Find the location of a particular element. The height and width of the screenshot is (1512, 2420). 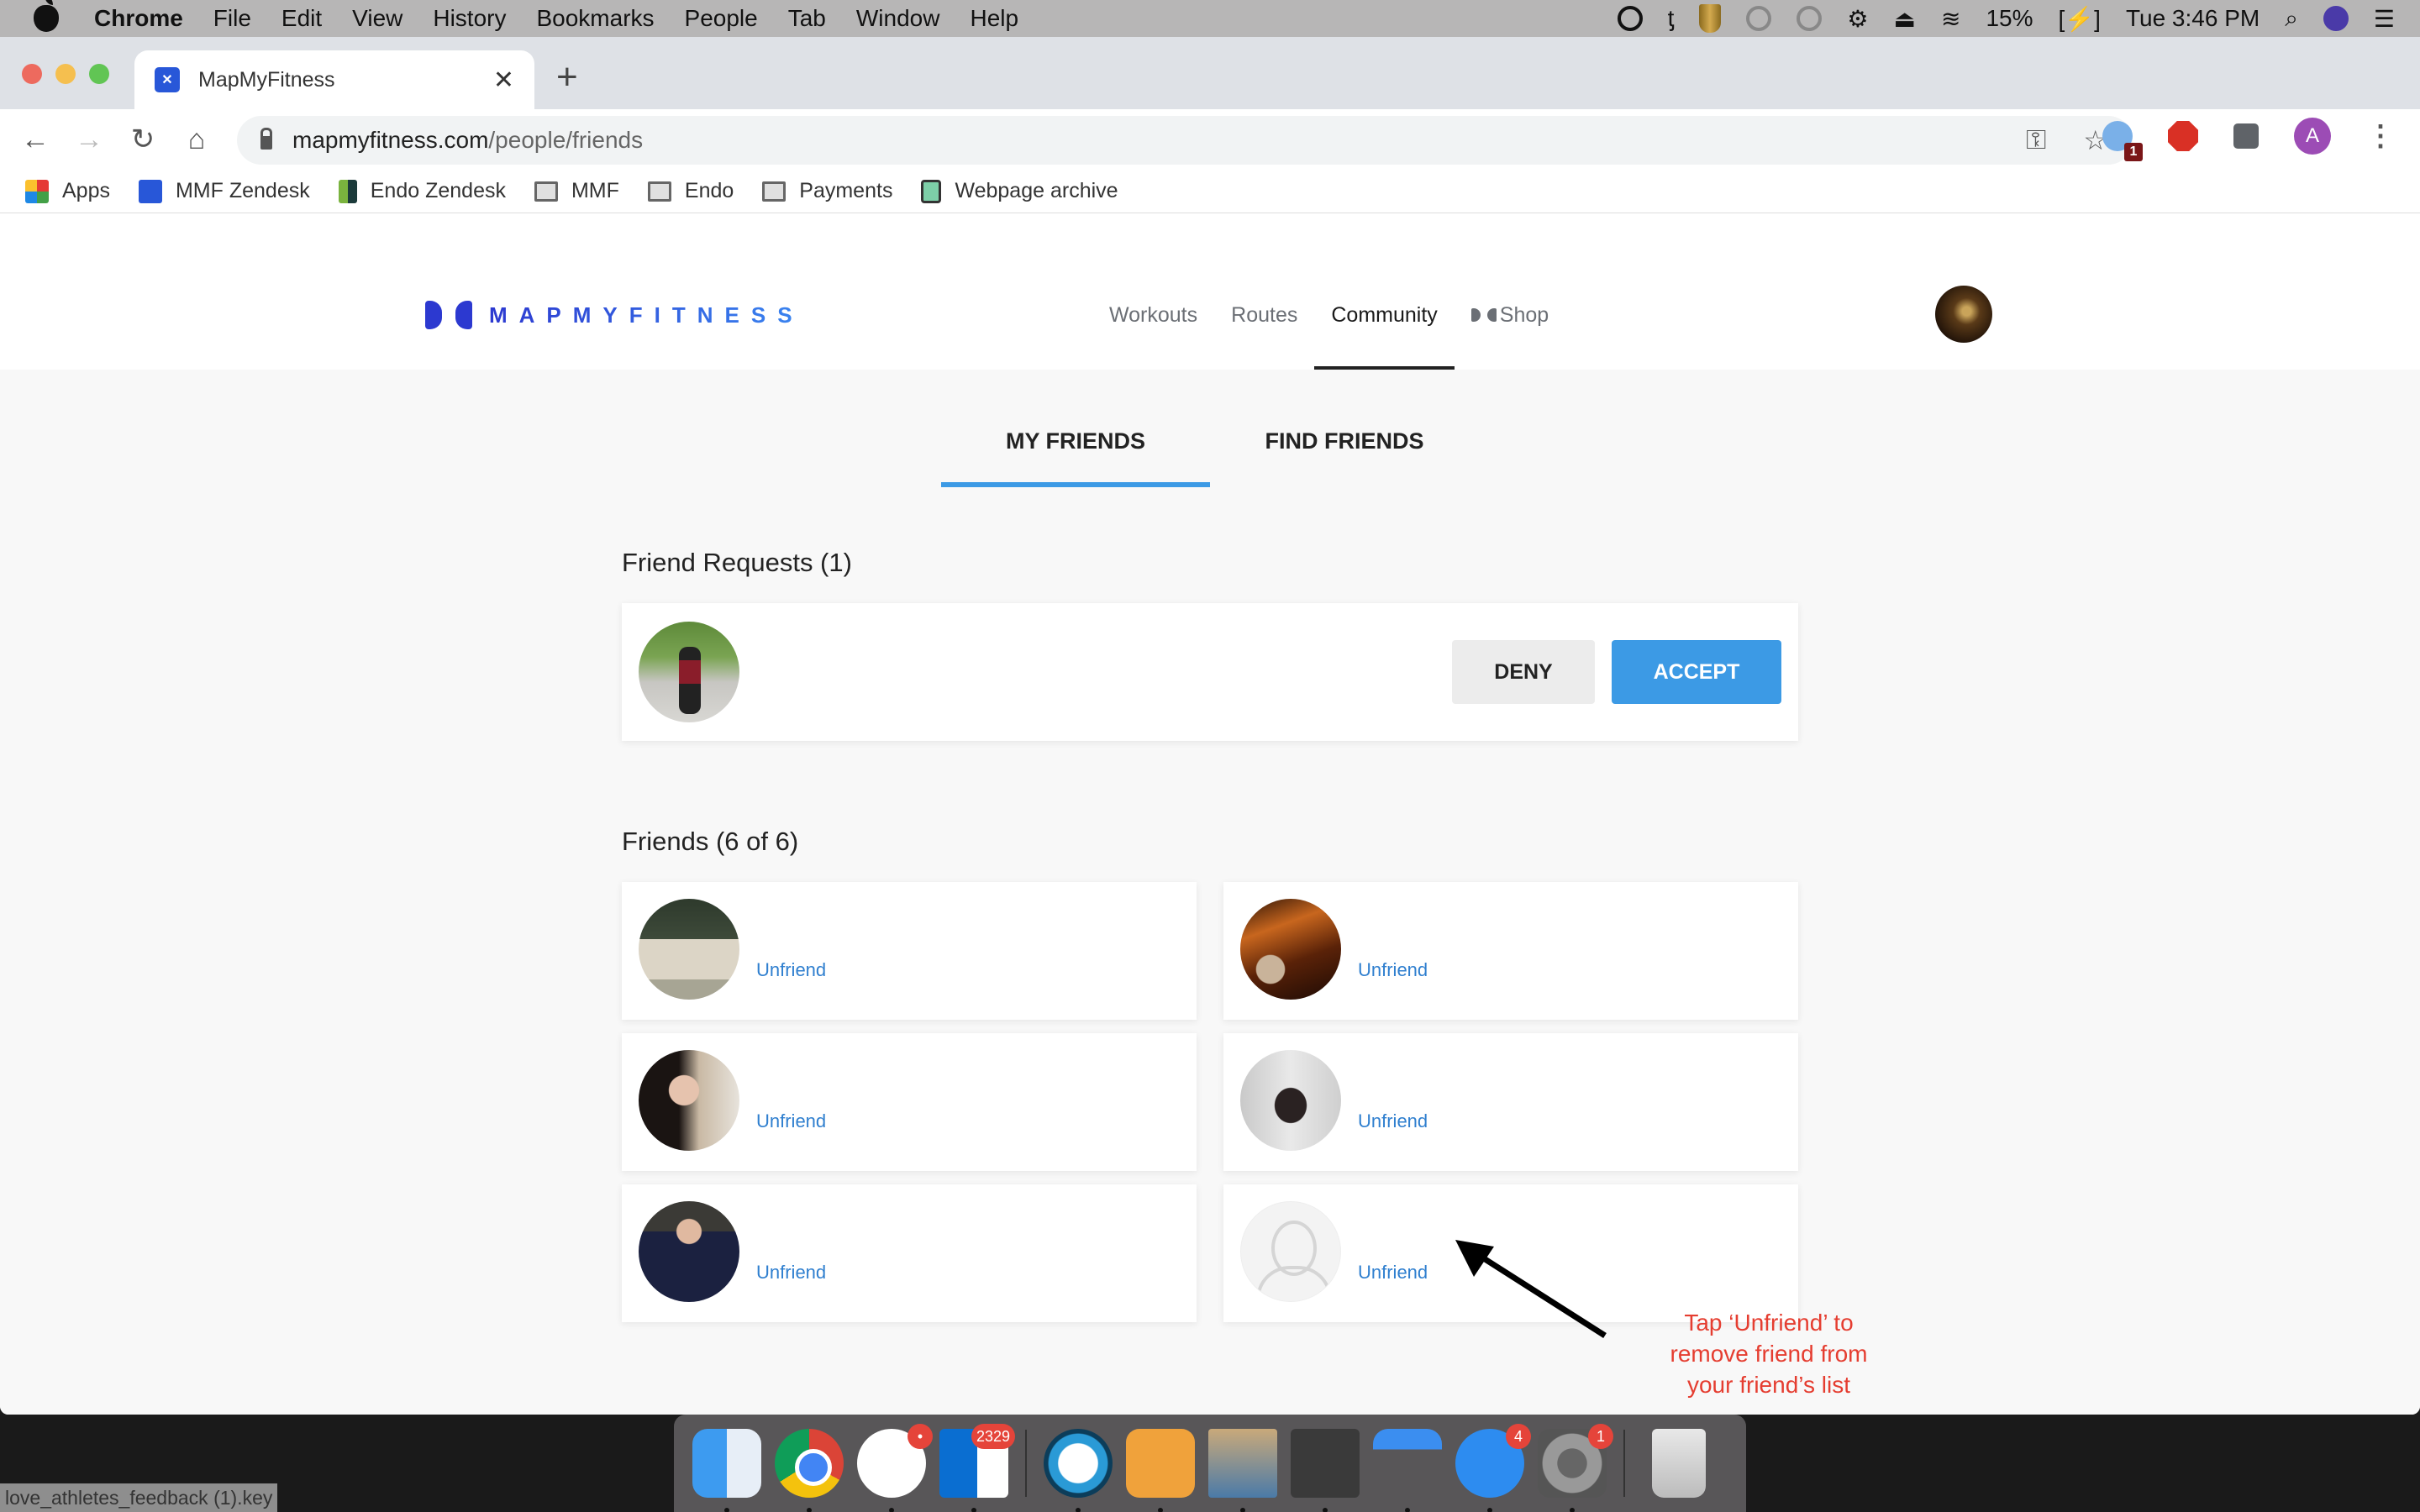

tab-my-friends: MY FRIENDS is located at coordinates (1075, 441).